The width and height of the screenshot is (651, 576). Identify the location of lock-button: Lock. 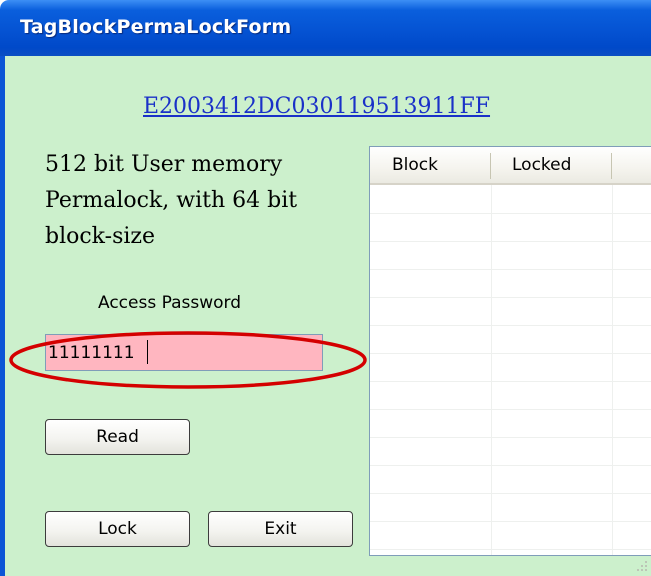
(117, 529).